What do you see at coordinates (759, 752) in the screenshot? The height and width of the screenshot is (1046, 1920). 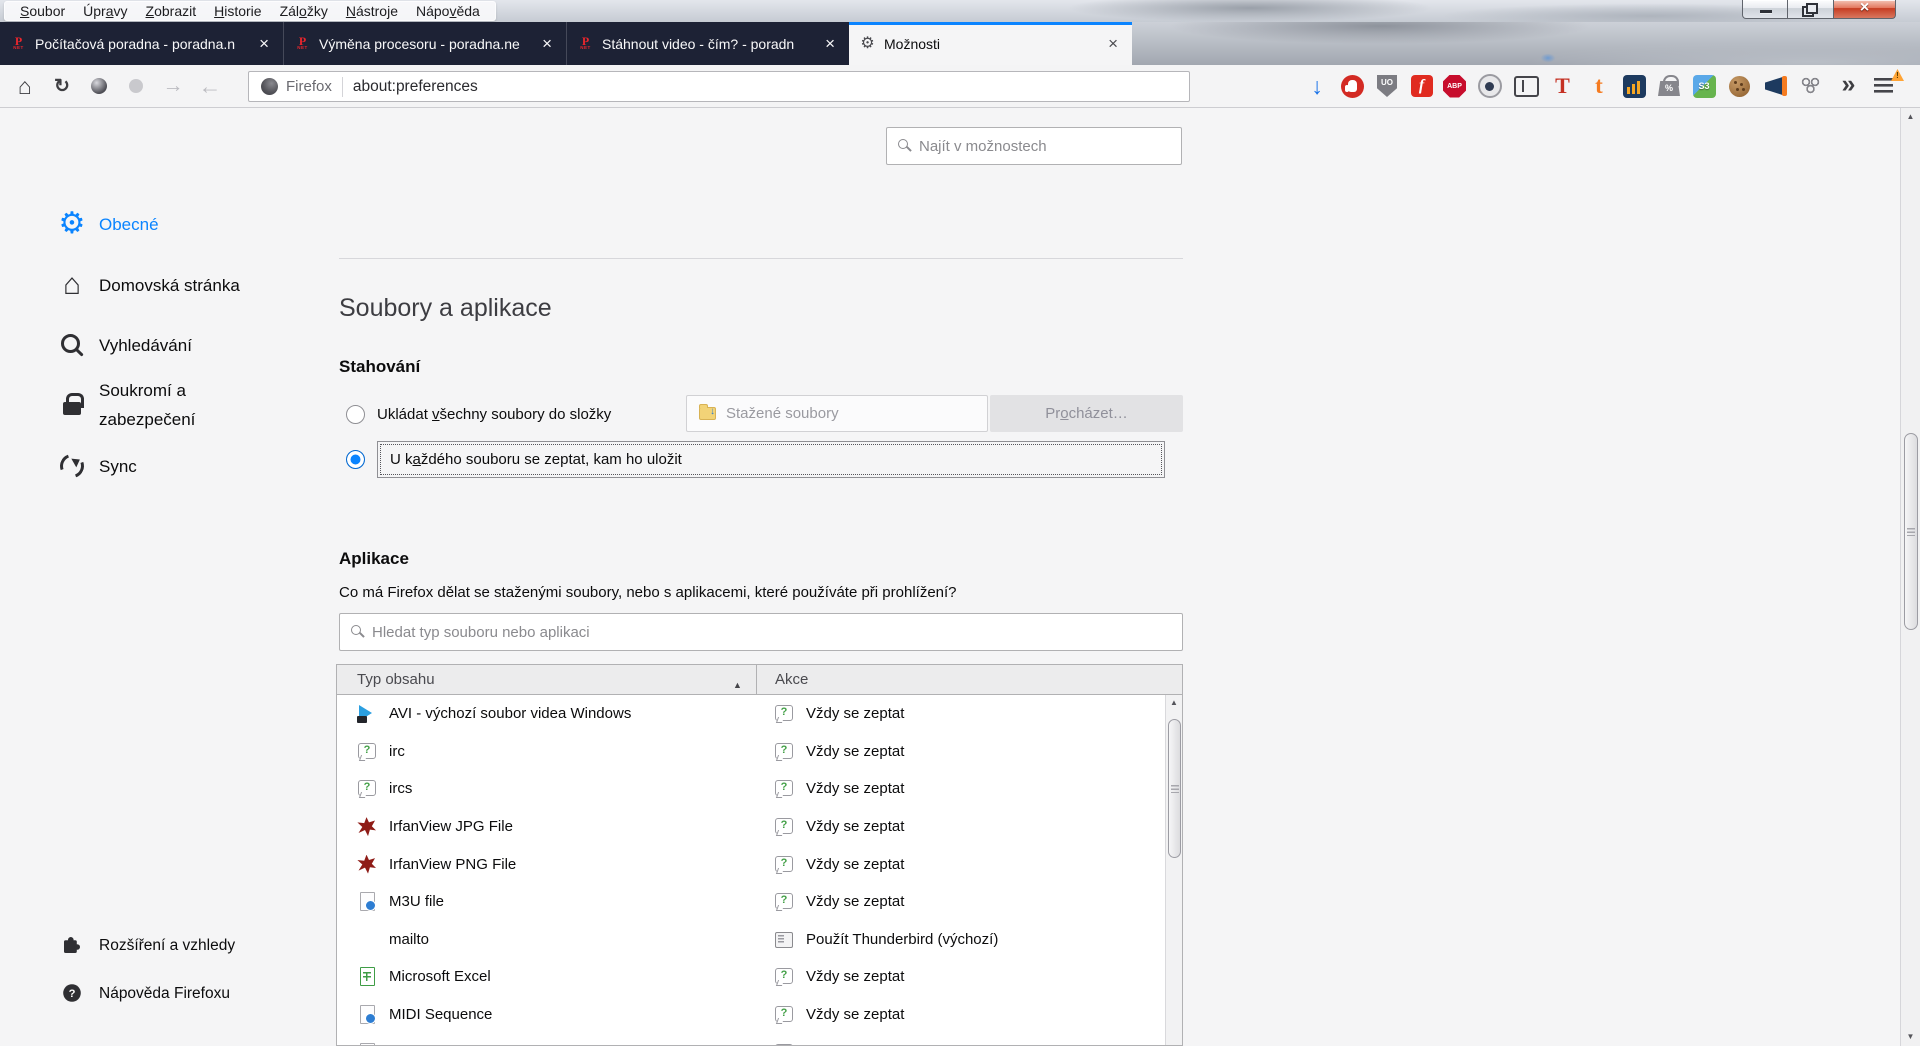 I see `table-row: irc Vždy se zeptat` at bounding box center [759, 752].